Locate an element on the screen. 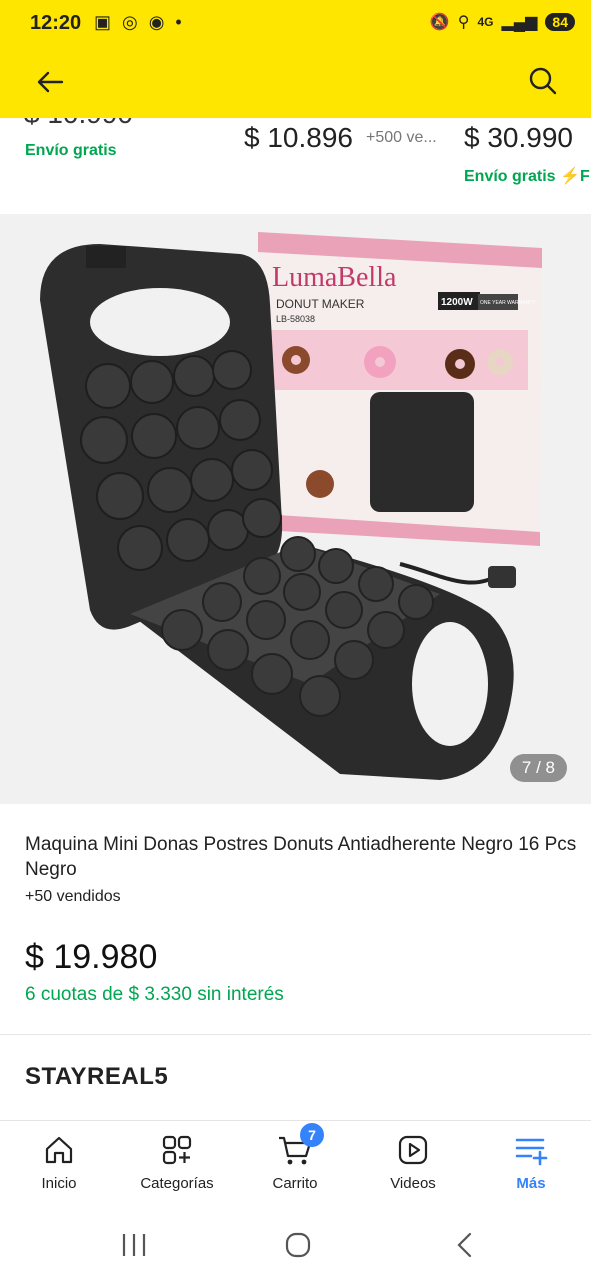 The height and width of the screenshot is (1280, 591). nav-label: Inicio is located at coordinates (59, 1183).